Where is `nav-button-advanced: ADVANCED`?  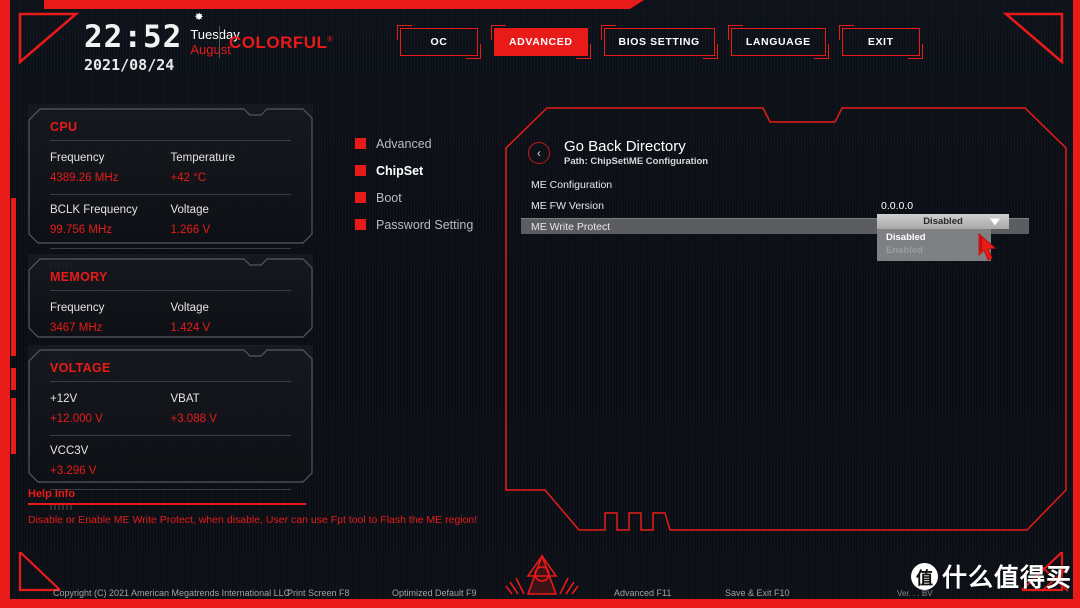 nav-button-advanced: ADVANCED is located at coordinates (541, 42).